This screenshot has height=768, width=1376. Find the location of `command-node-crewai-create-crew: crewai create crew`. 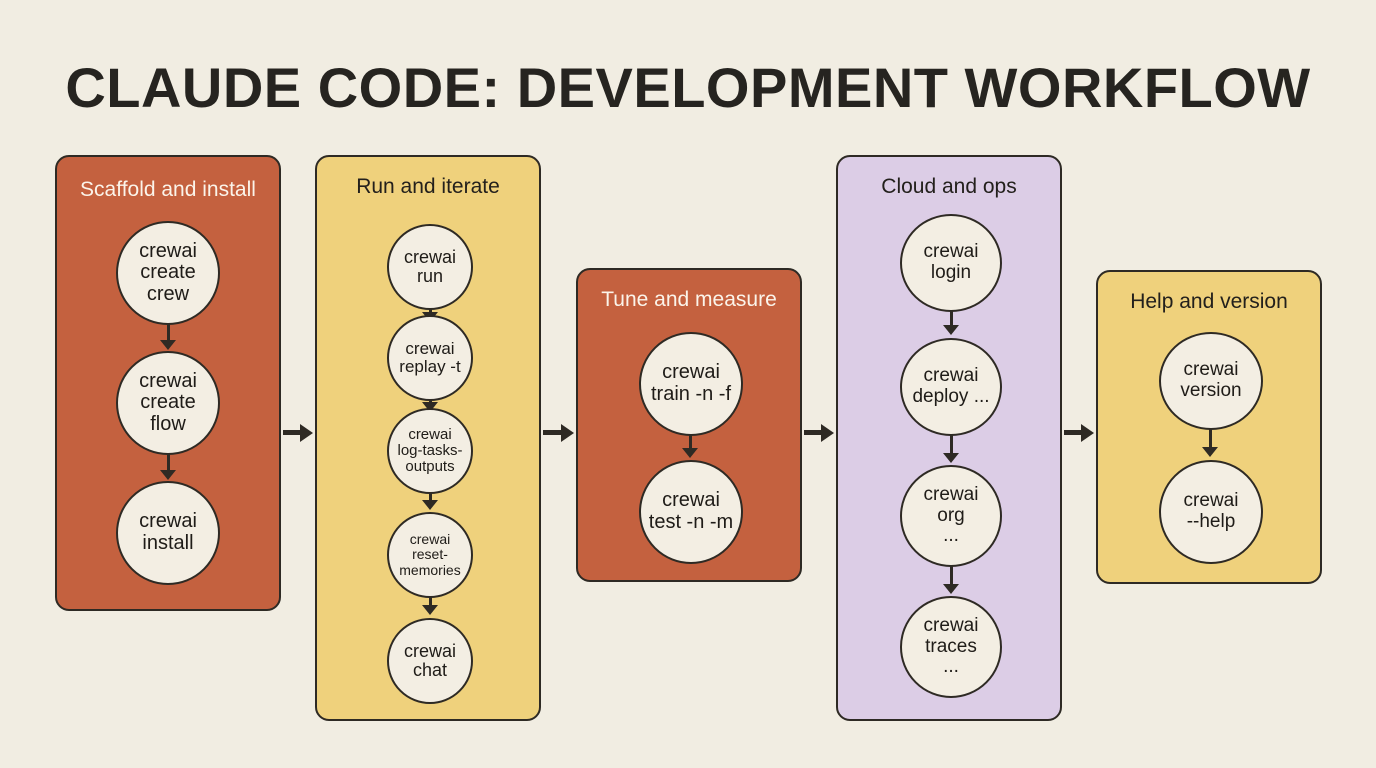

command-node-crewai-create-crew: crewai create crew is located at coordinates (168, 273).